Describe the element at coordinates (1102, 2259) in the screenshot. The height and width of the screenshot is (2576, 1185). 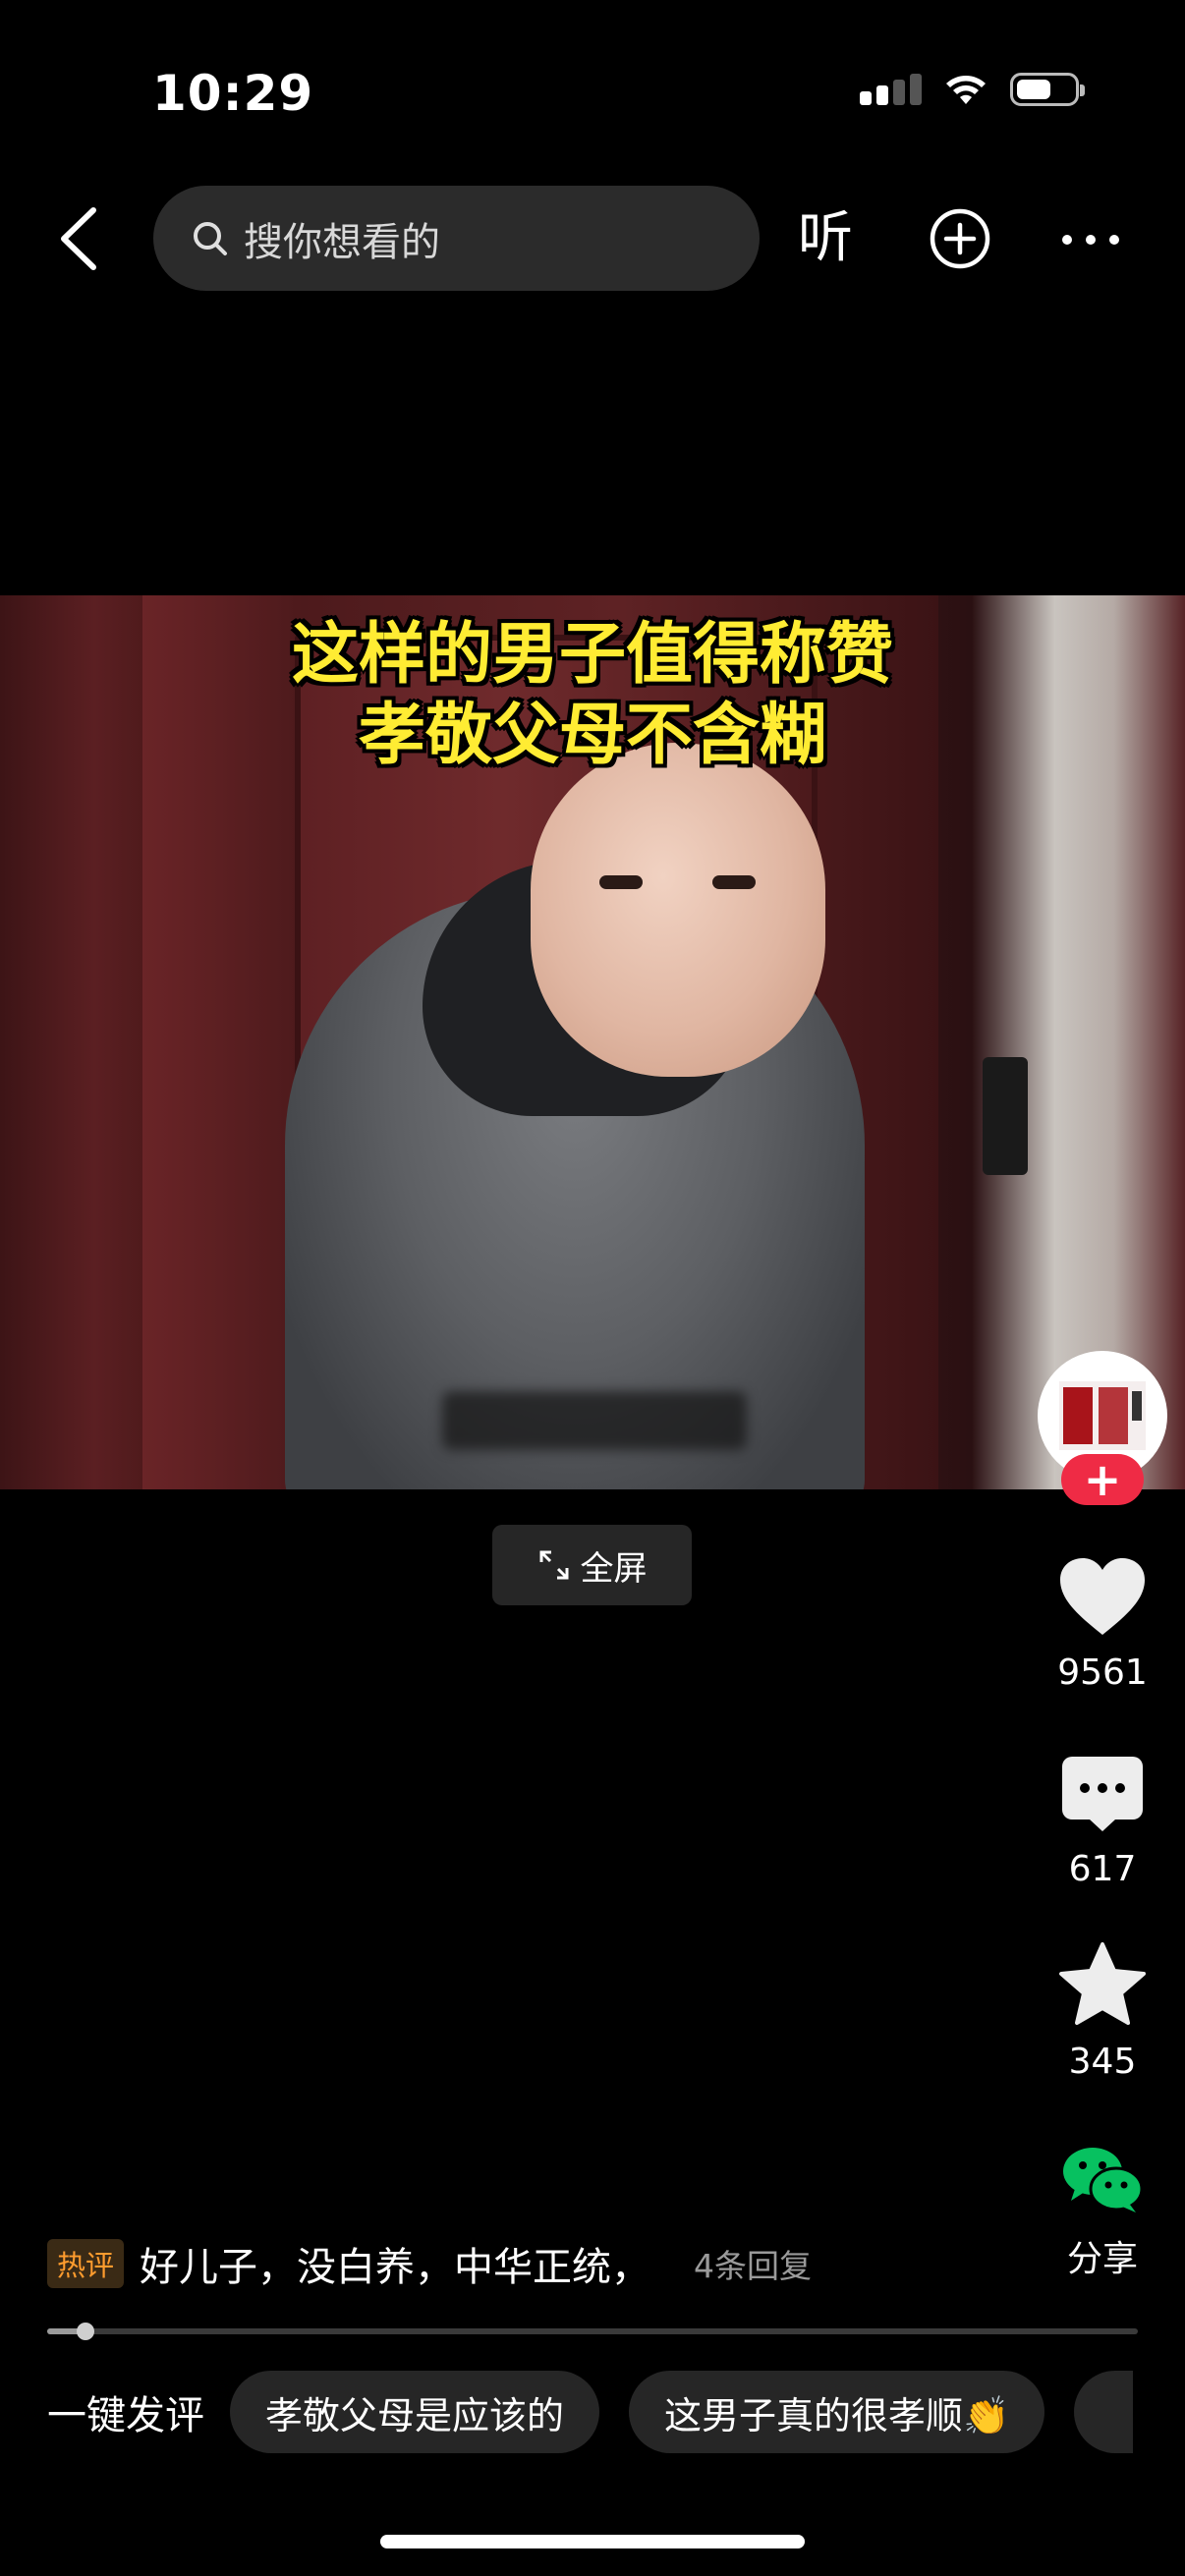
I see `share-label: 分享` at that location.